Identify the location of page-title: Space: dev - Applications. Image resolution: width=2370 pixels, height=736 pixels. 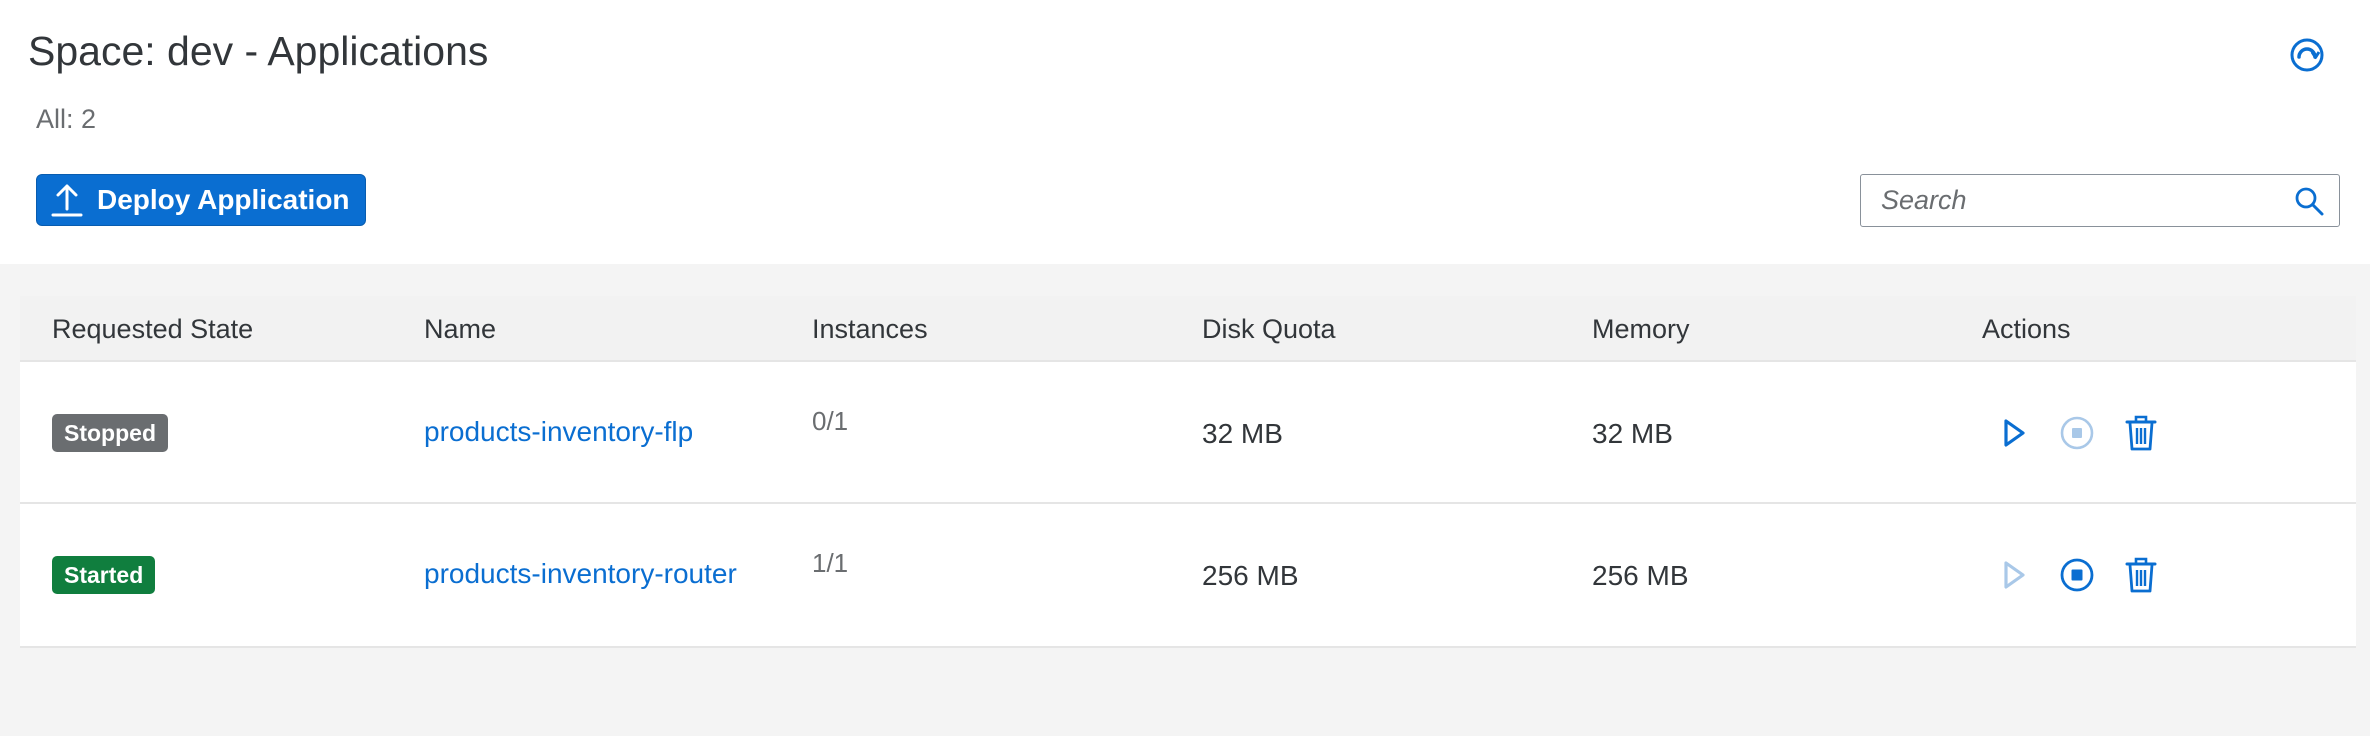
(258, 51).